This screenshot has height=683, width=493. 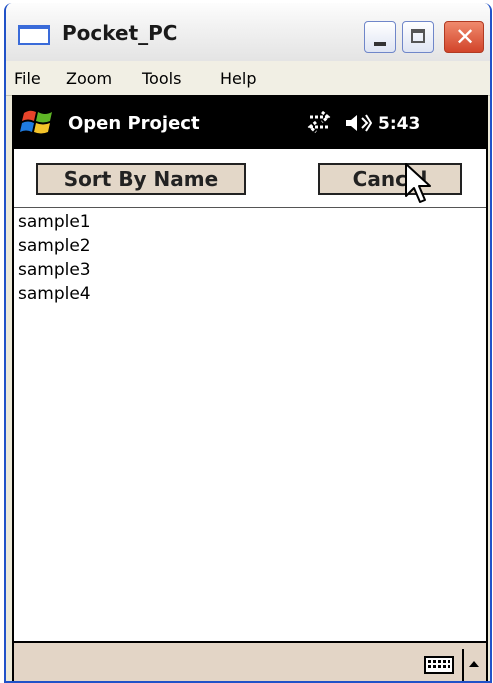 What do you see at coordinates (134, 123) in the screenshot?
I see `screen-title: Open Project` at bounding box center [134, 123].